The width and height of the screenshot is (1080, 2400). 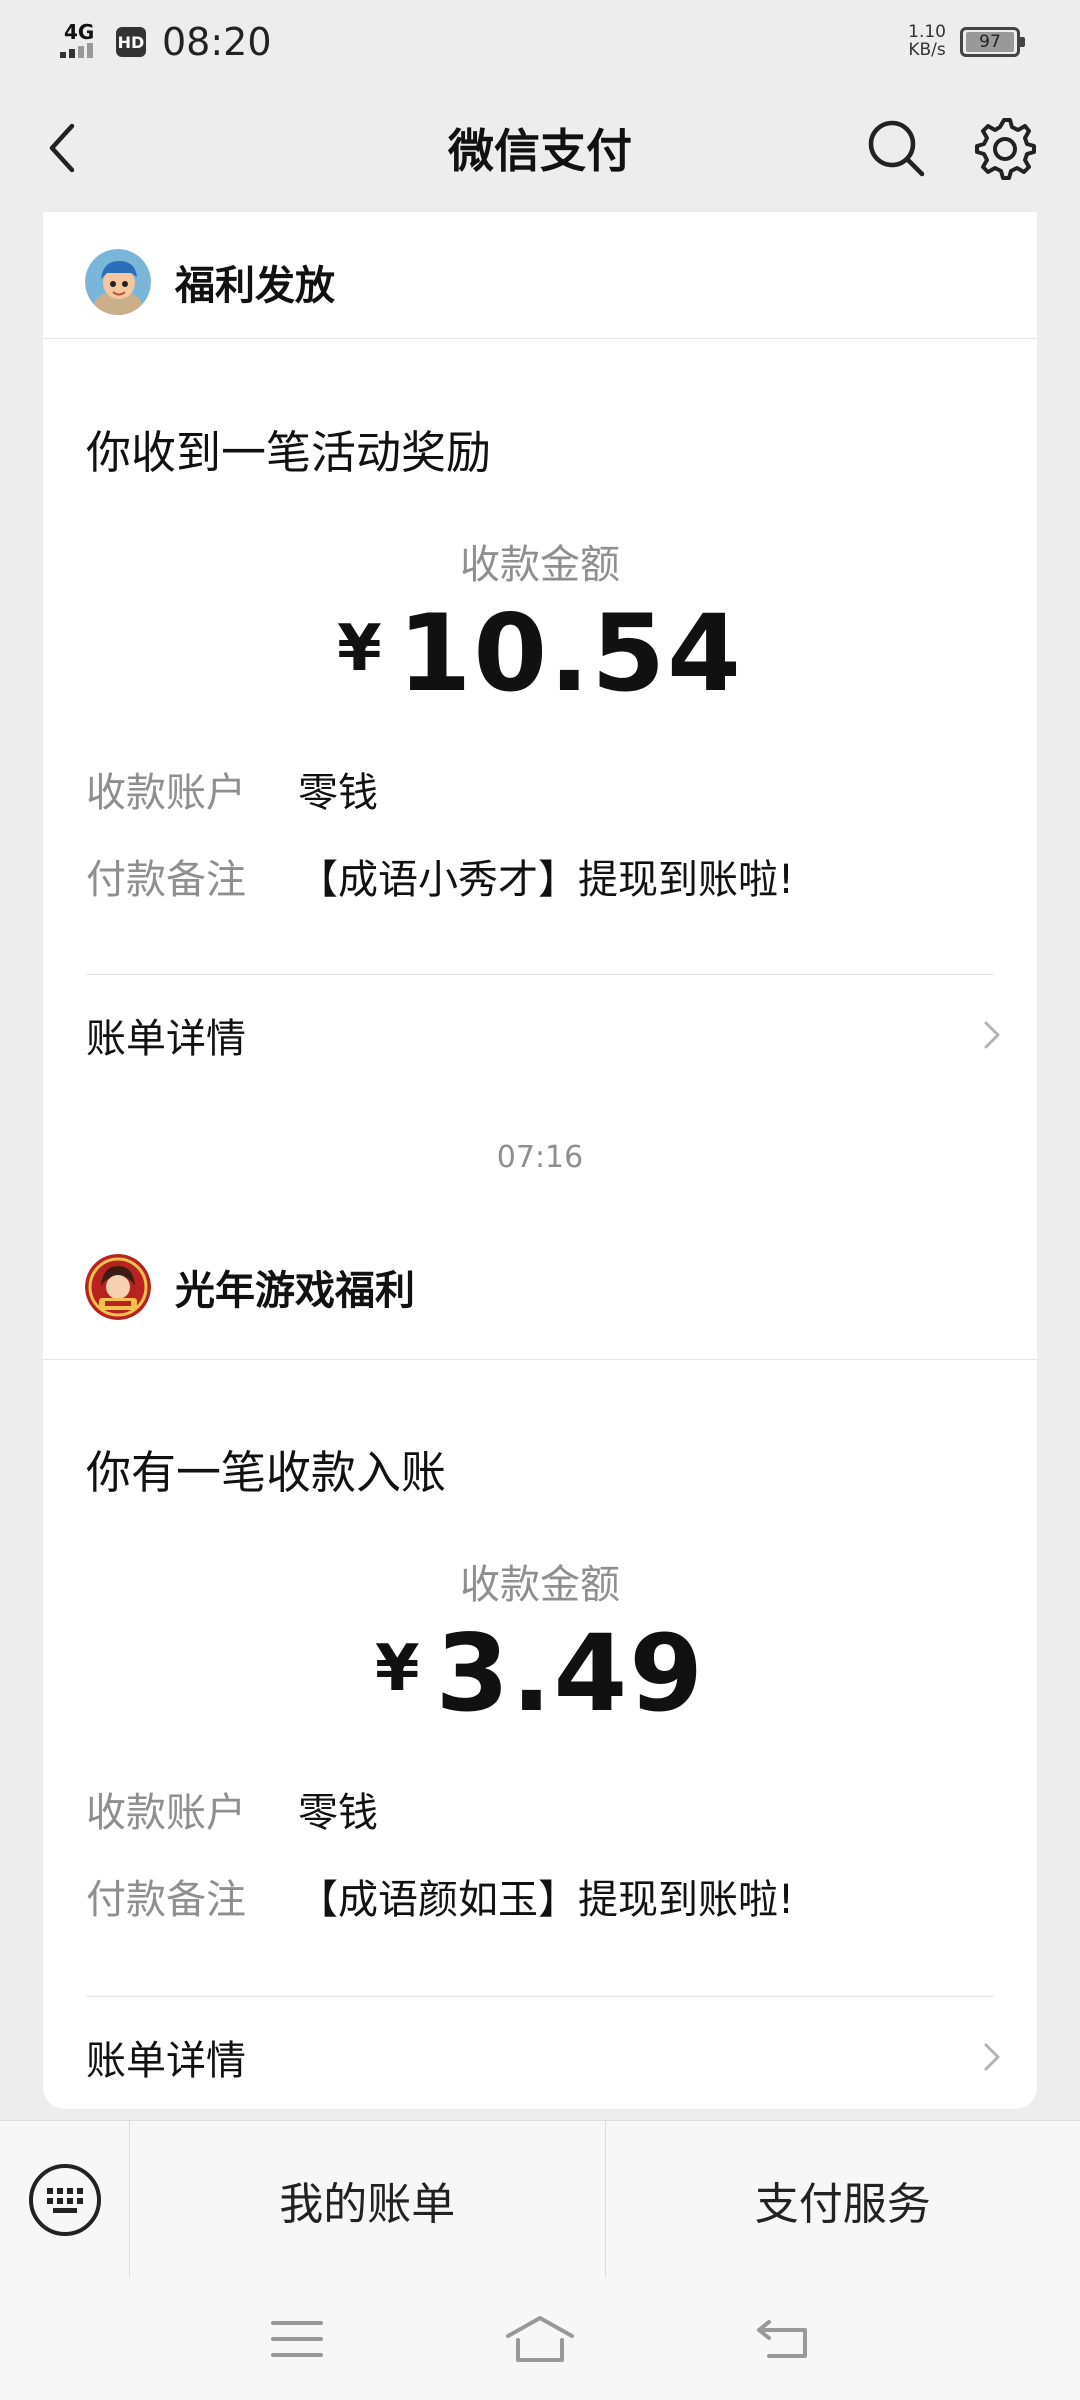 What do you see at coordinates (927, 50) in the screenshot?
I see `speed-unit: KB/s` at bounding box center [927, 50].